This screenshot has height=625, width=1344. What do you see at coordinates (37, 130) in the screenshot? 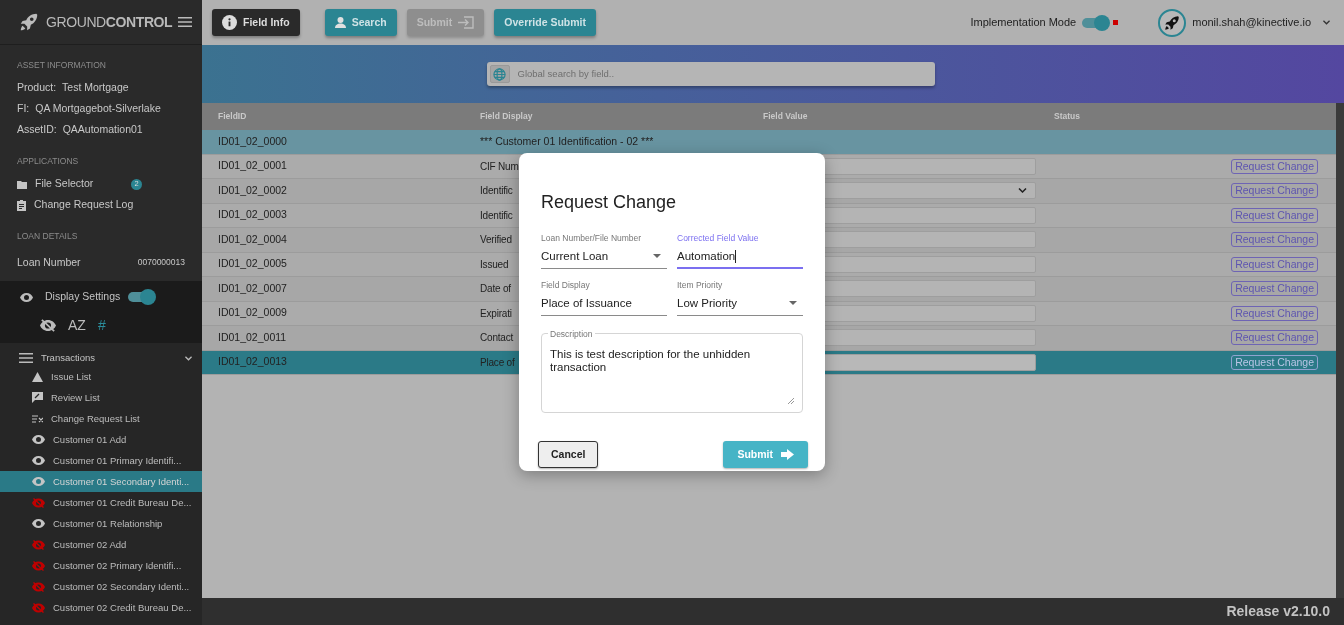
I see `info-label: AssetID:` at bounding box center [37, 130].